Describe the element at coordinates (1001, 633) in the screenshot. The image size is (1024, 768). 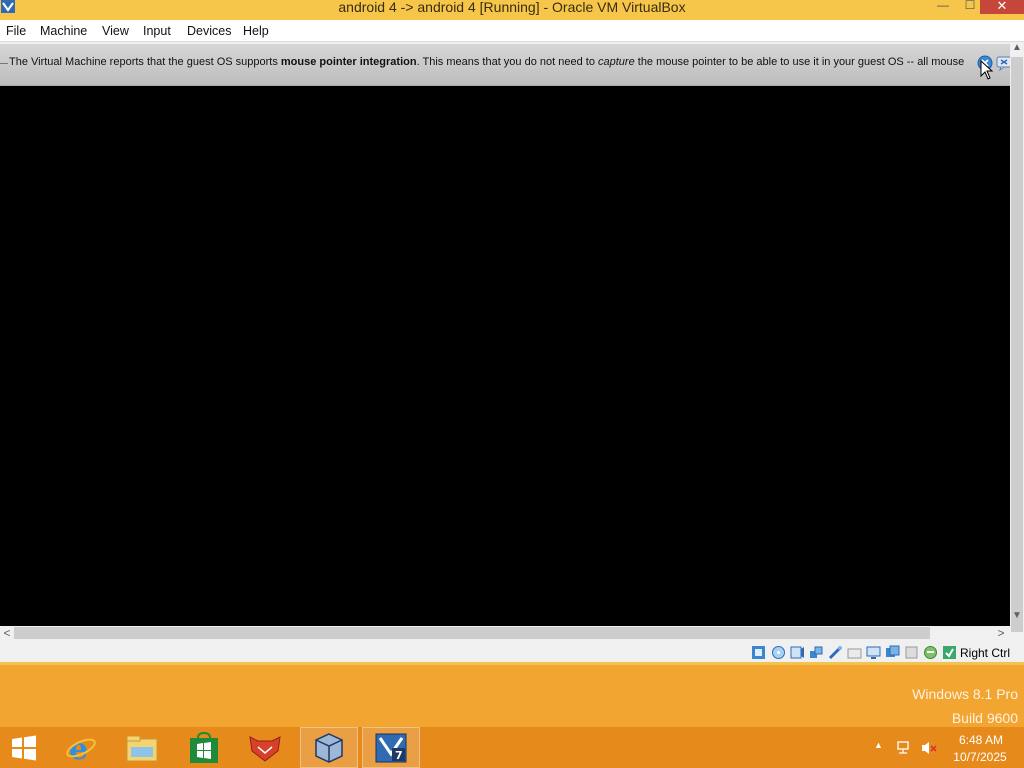
I see `scroll-right-button: >` at that location.